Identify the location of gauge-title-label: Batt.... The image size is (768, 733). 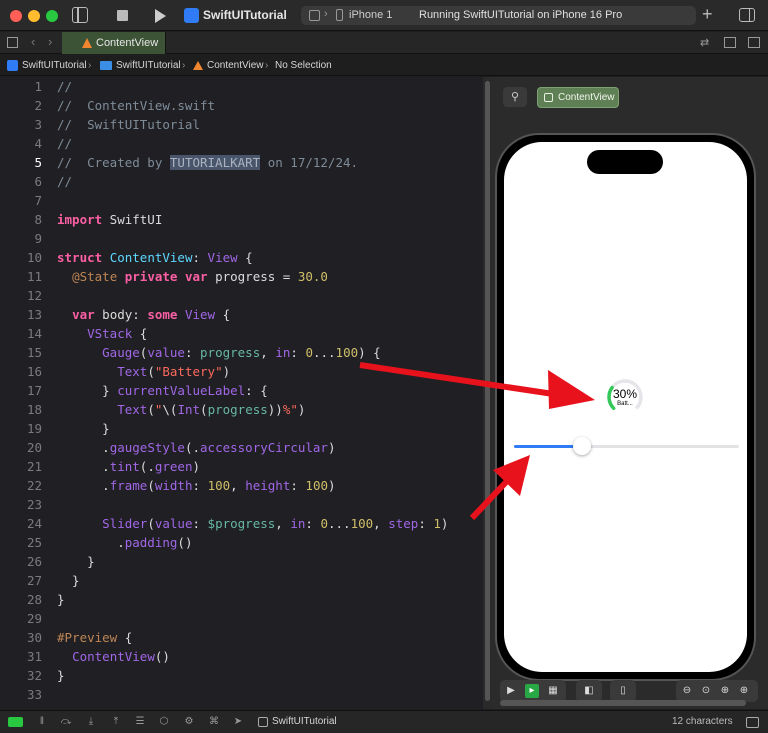
(625, 404).